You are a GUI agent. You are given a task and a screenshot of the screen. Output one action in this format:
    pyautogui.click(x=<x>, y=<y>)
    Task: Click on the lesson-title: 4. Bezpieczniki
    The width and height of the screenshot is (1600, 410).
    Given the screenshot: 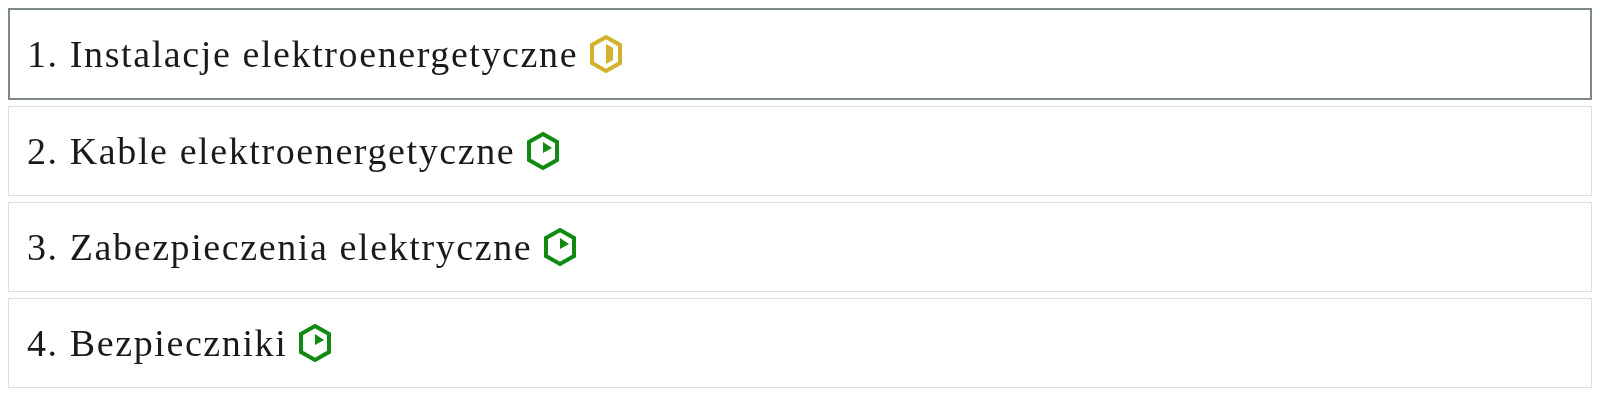 What is the action you would take?
    pyautogui.click(x=157, y=343)
    